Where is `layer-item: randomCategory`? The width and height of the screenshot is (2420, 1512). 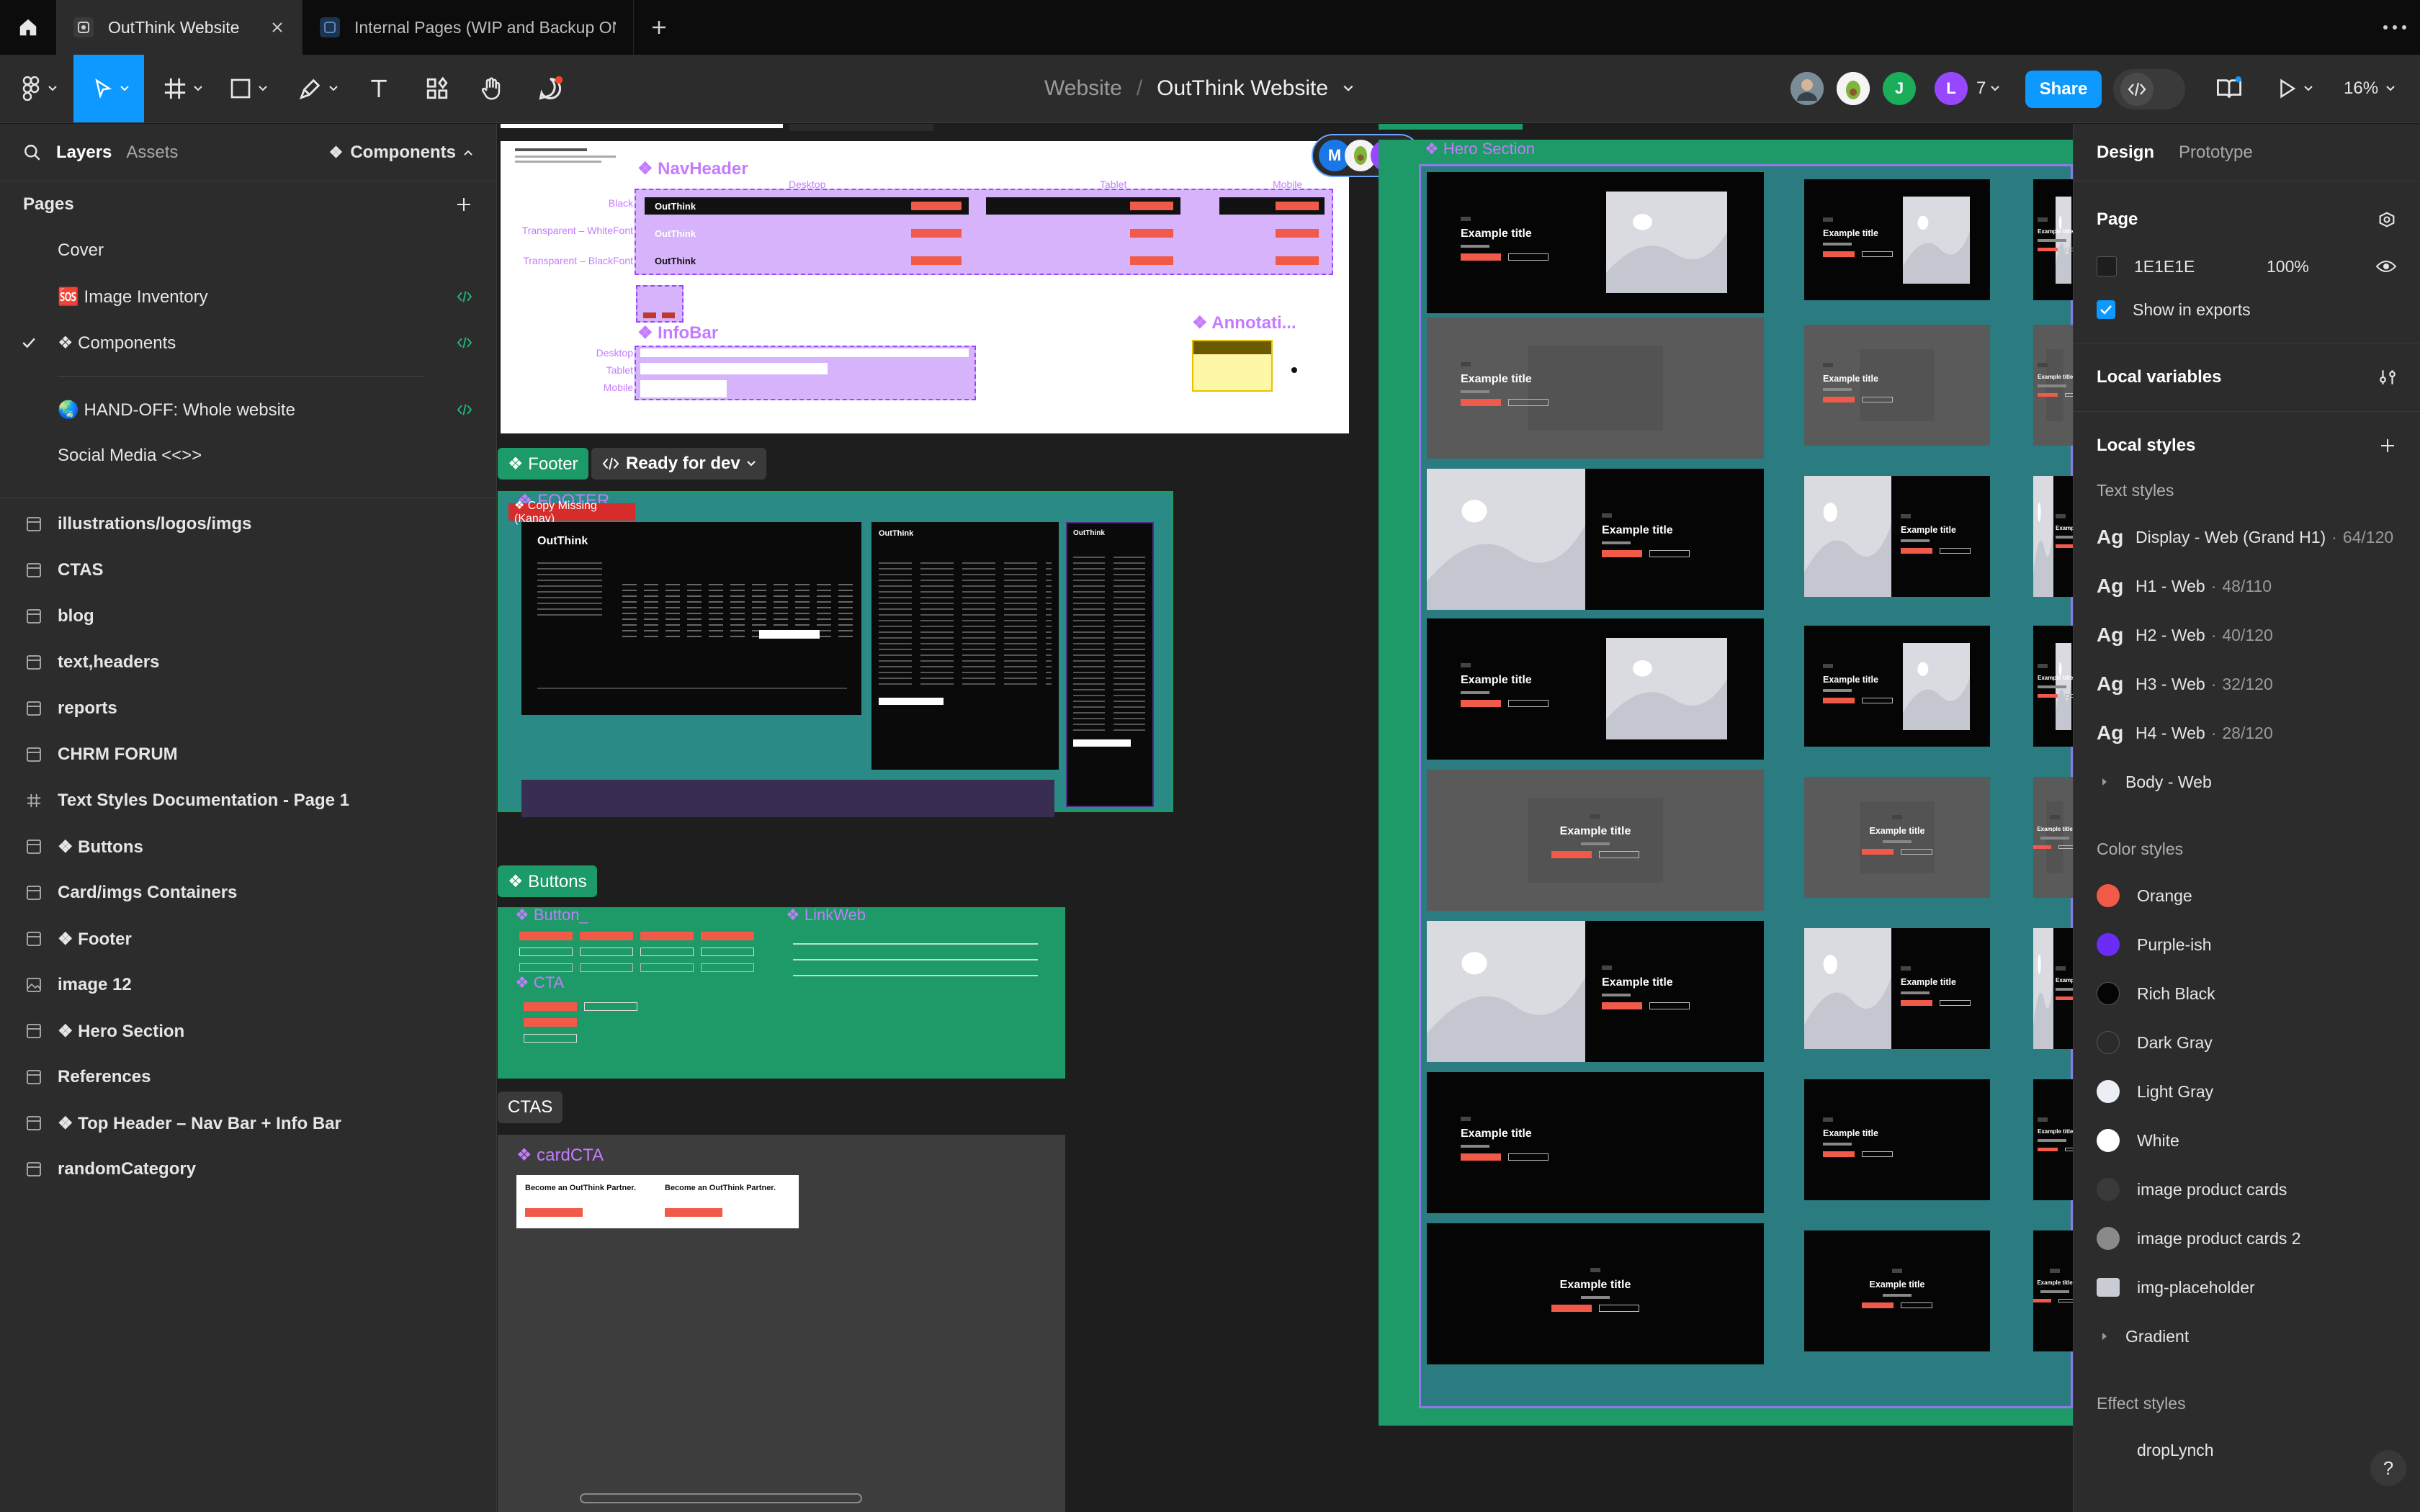
layer-item: randomCategory is located at coordinates (248, 1169).